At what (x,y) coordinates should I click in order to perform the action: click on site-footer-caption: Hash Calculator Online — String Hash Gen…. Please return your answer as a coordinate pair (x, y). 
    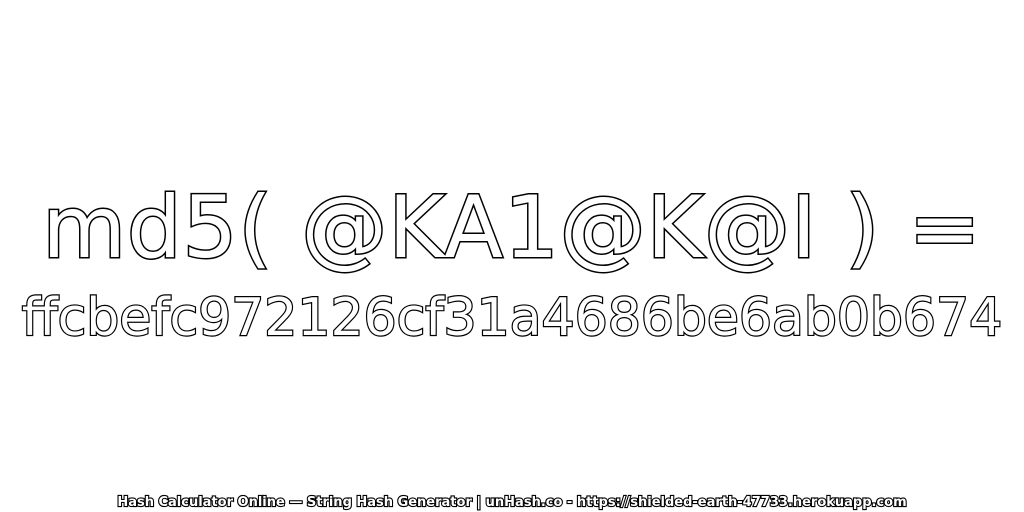
    Looking at the image, I should click on (512, 502).